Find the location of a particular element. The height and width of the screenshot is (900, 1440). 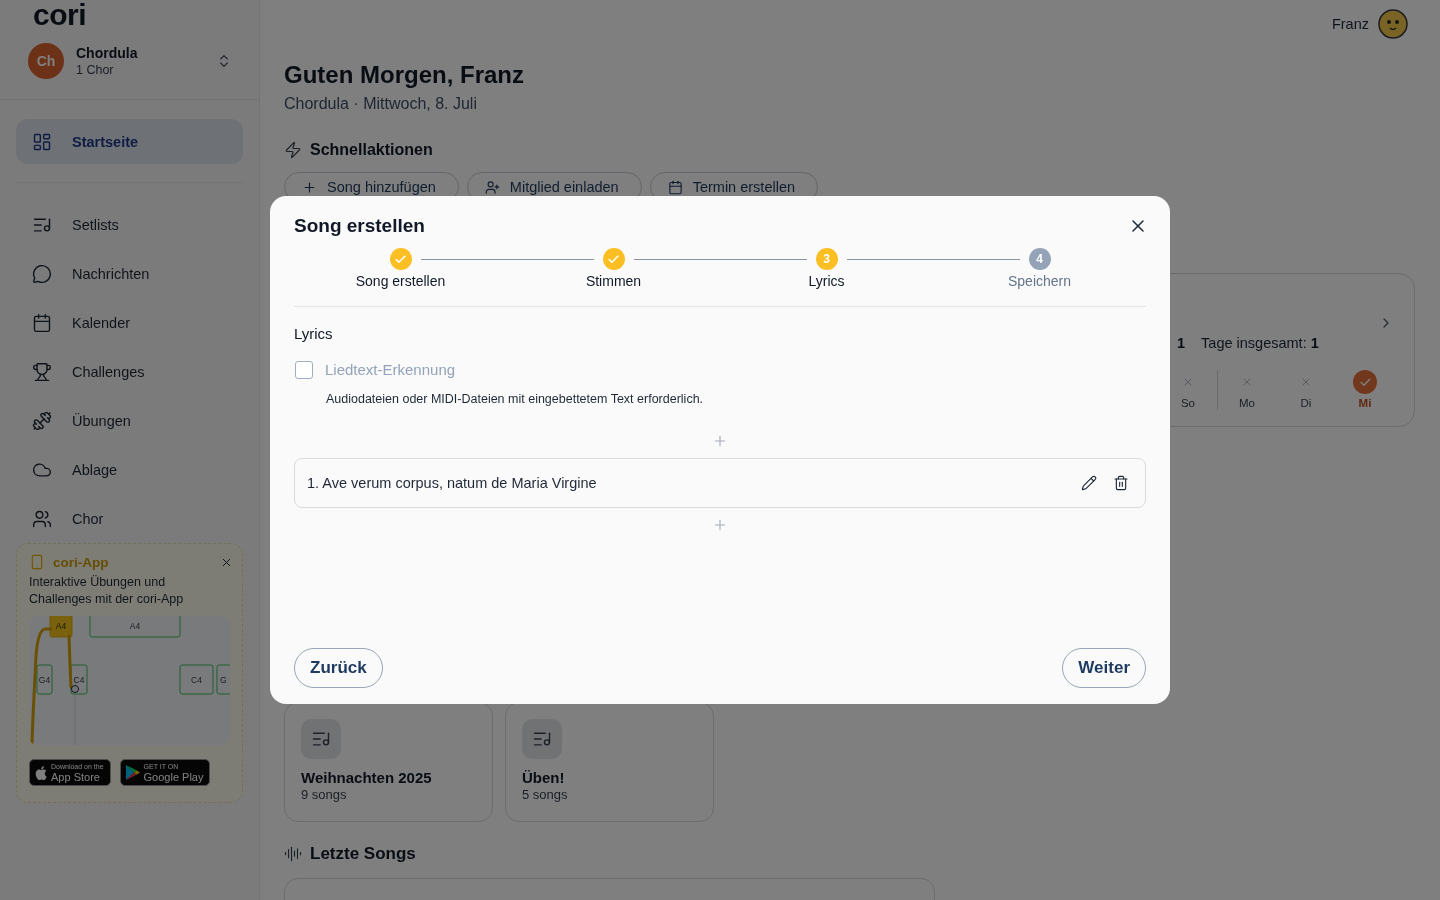

edit-button is located at coordinates (1089, 483).